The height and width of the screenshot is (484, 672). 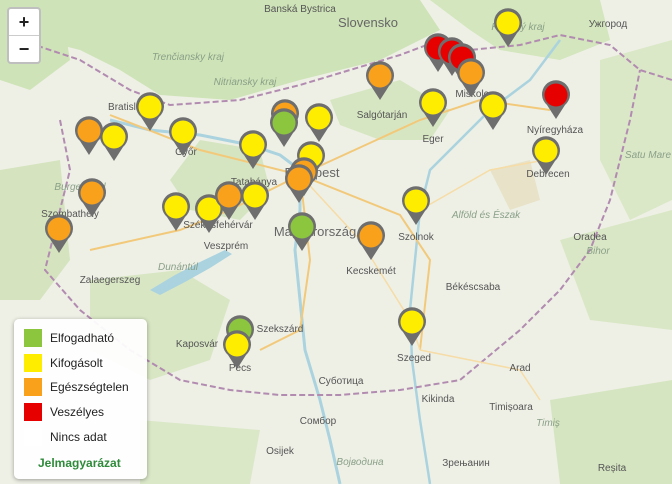 What do you see at coordinates (371, 271) in the screenshot?
I see `place-label: Kecskemét` at bounding box center [371, 271].